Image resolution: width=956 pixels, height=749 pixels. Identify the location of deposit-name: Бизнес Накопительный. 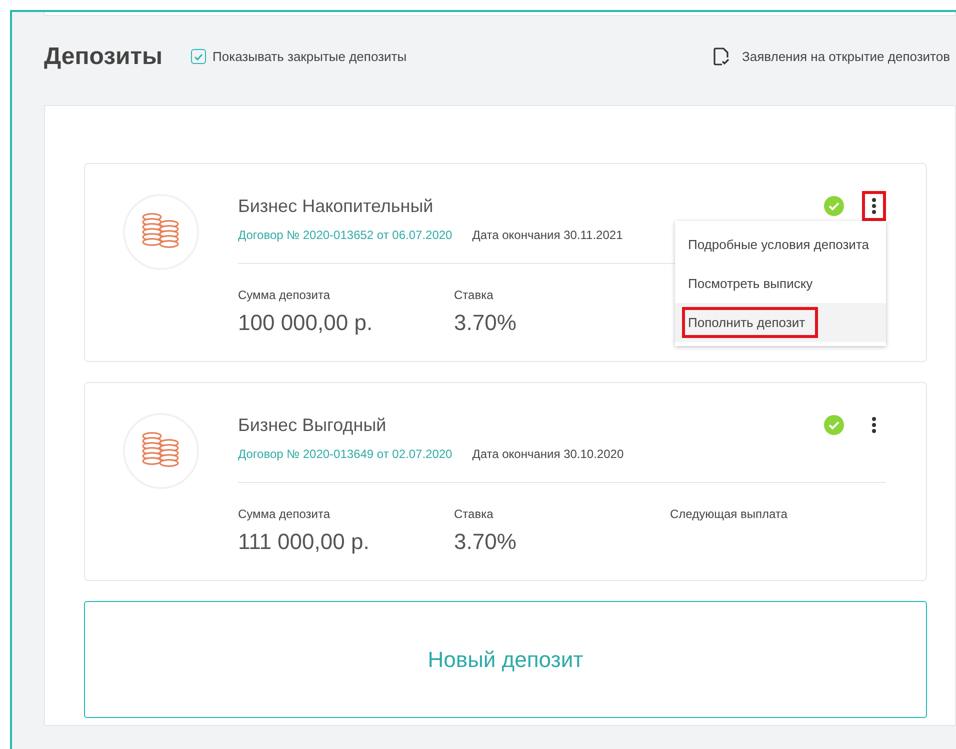
(336, 206).